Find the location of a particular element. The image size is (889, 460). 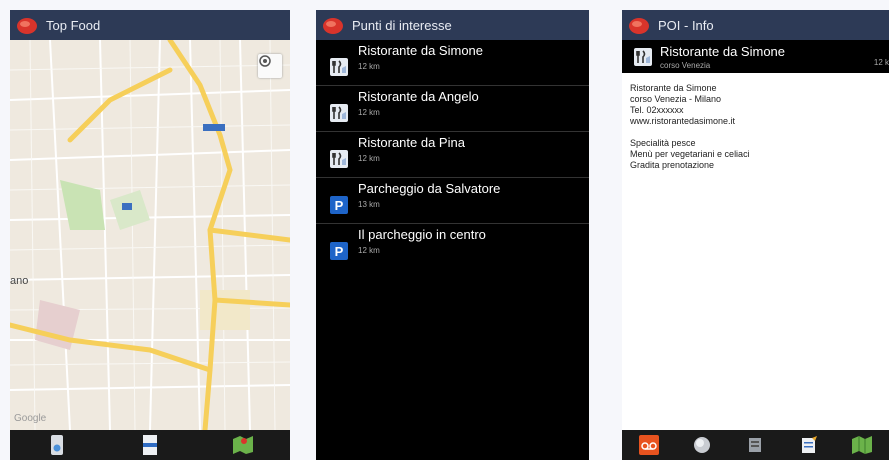

poi-detail-line: Specialità pesce is located at coordinates (663, 143).